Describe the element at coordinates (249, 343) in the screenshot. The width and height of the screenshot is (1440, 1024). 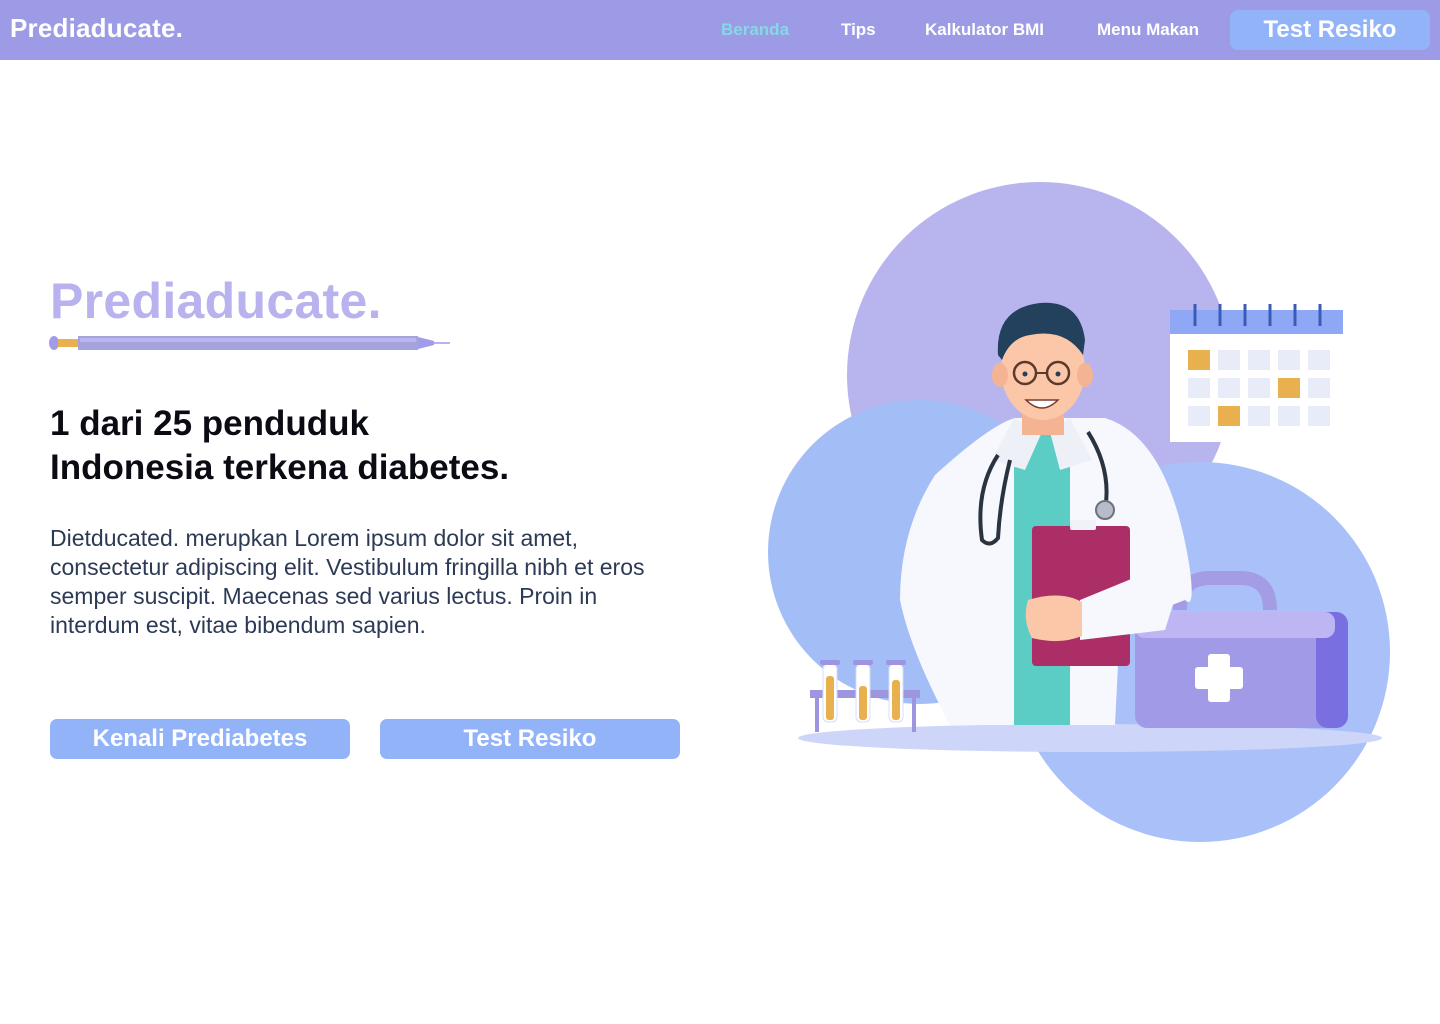
I see `syringe-icon` at that location.